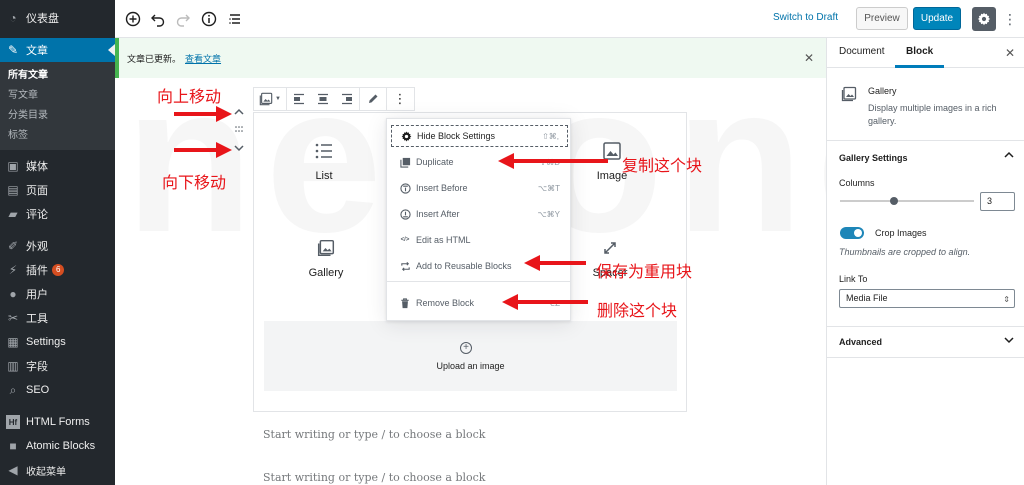 The width and height of the screenshot is (1024, 485). Describe the element at coordinates (57, 270) in the screenshot. I see `menu-plugins: ⚡ 插件 6` at that location.